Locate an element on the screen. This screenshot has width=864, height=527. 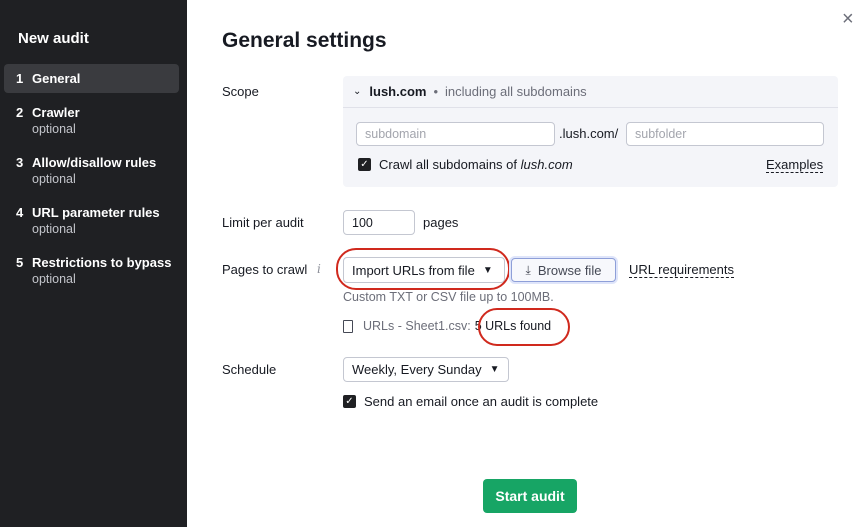
browse-file-button: ⤓ Browse file is located at coordinates (563, 270).